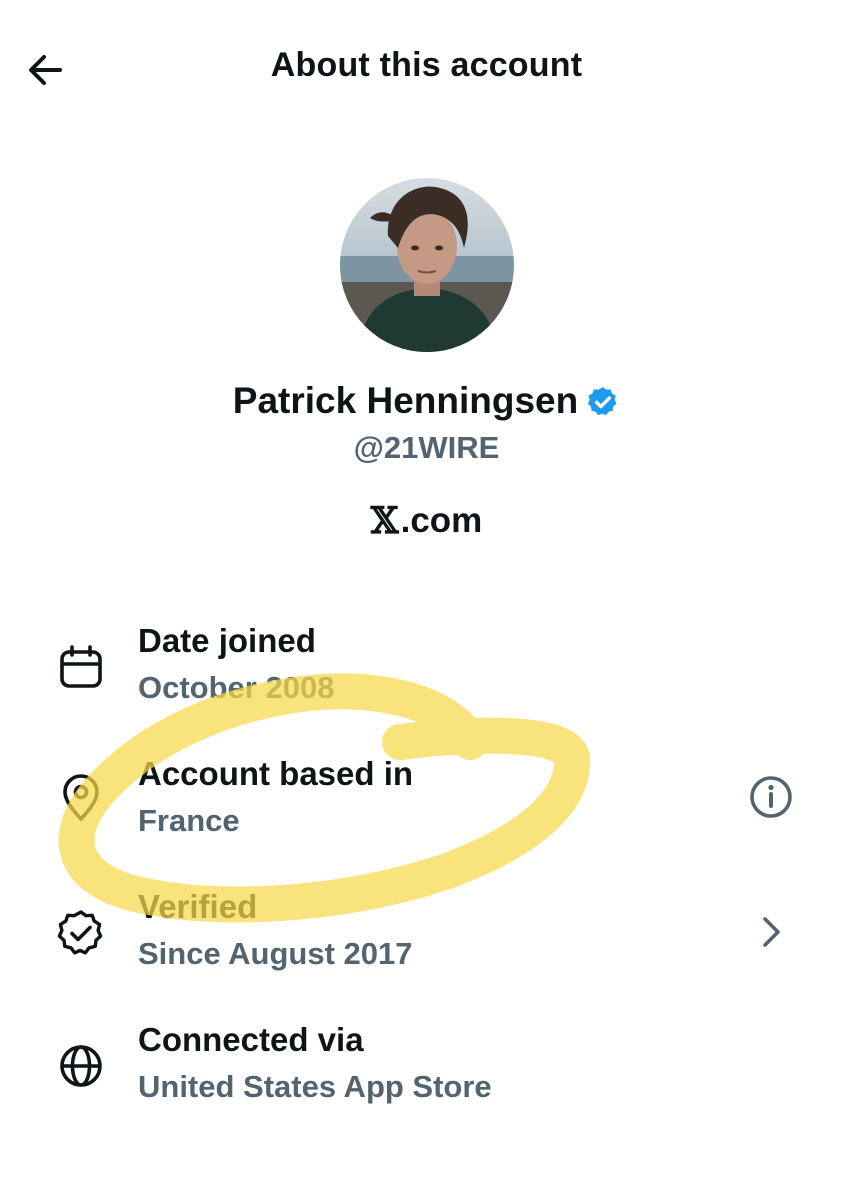 The image size is (853, 1200). I want to click on verified-check-icon, so click(80, 932).